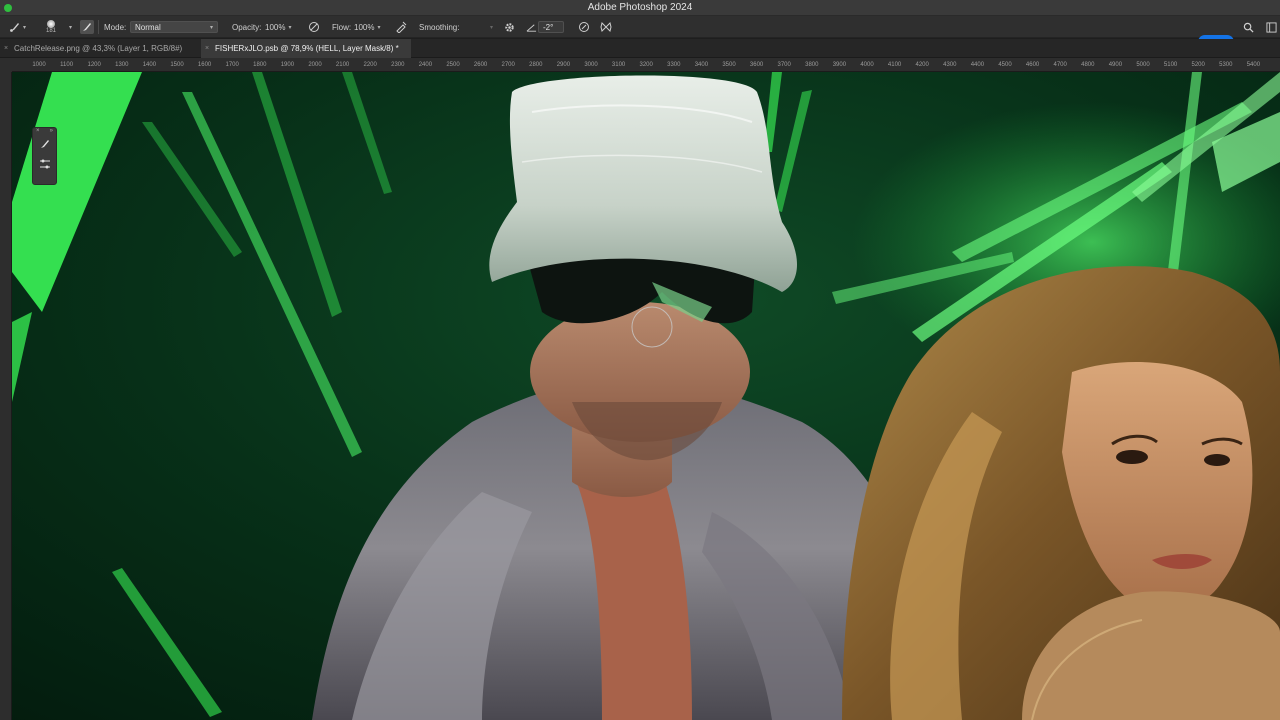  I want to click on floating-tool-panel: × », so click(44, 156).